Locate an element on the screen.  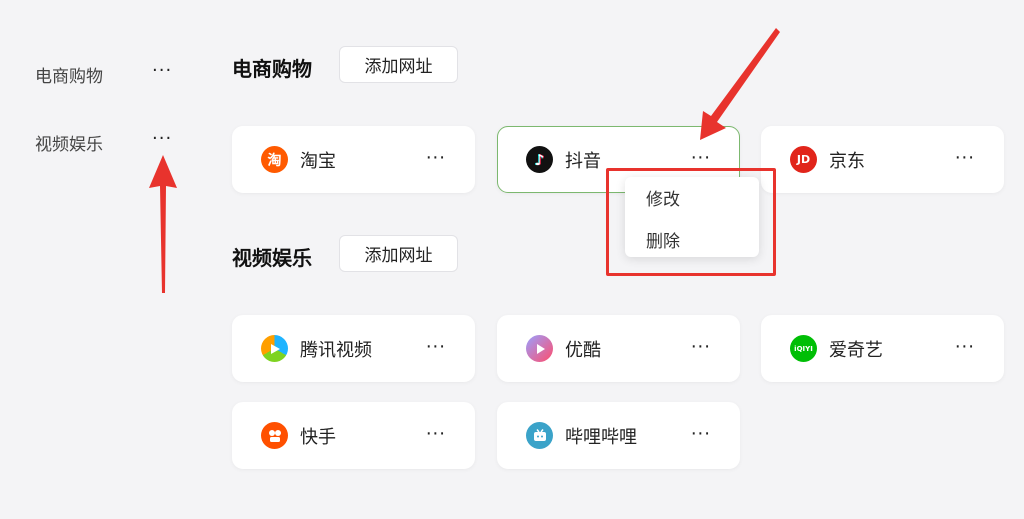
annotation-arrow-down-left is located at coordinates (740, 84).